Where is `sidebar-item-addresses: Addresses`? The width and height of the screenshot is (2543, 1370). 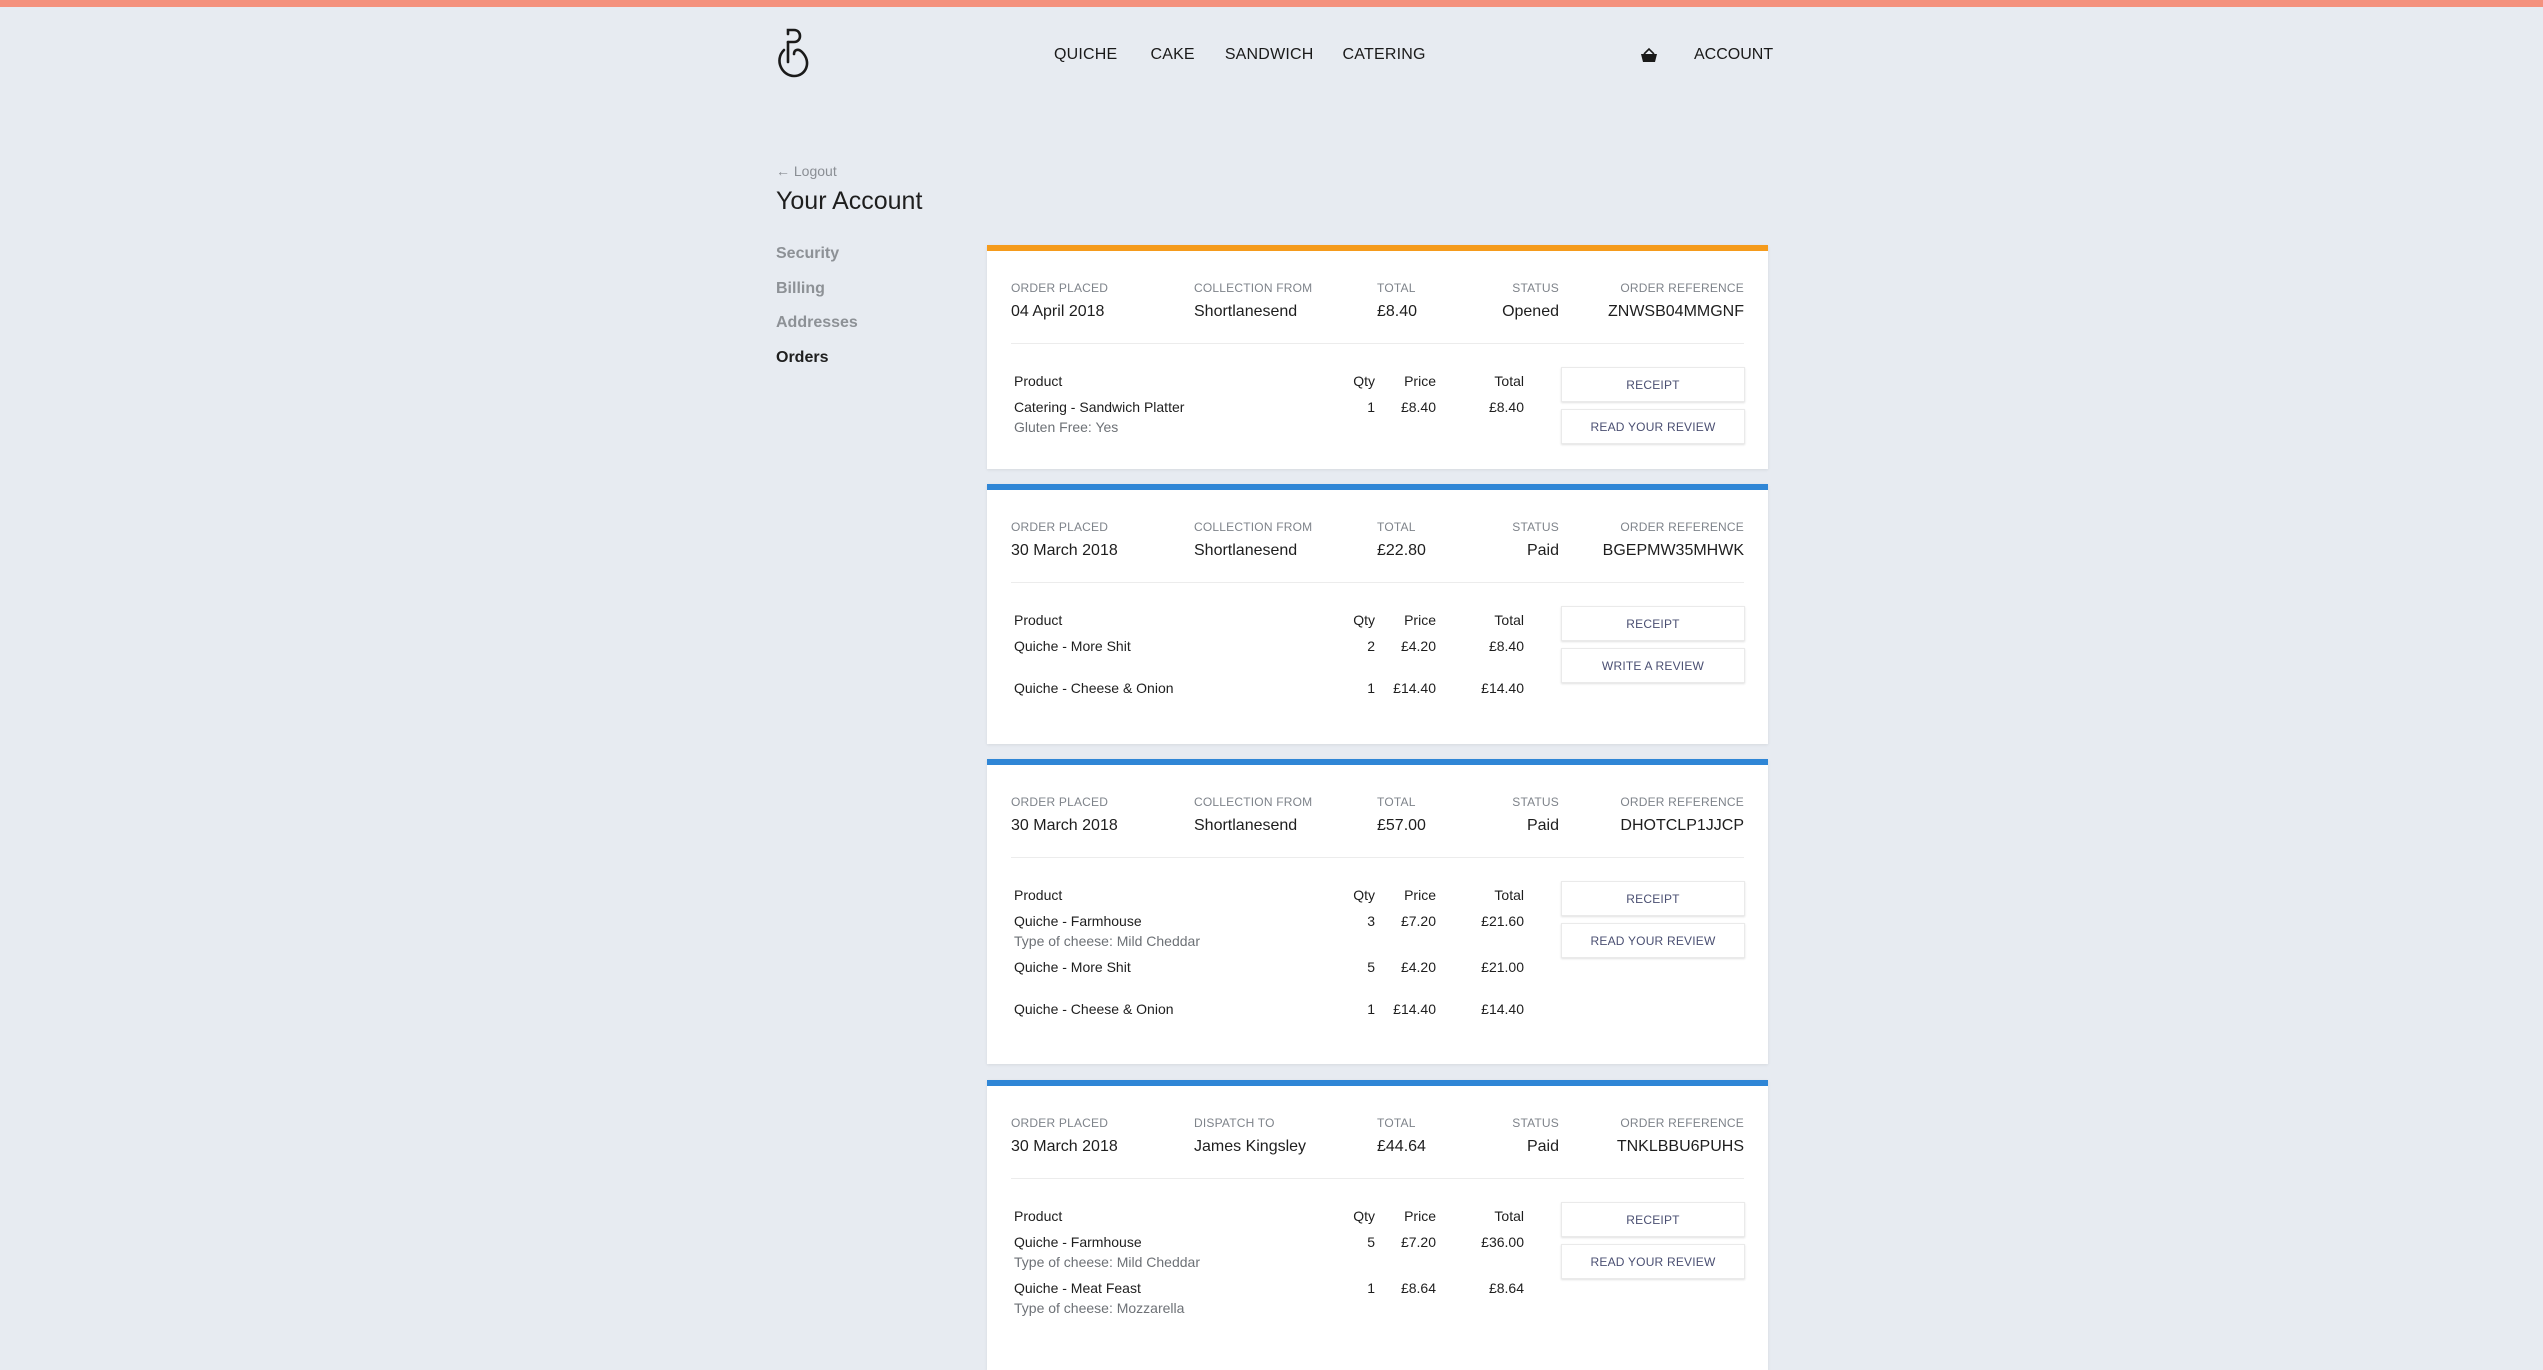 sidebar-item-addresses: Addresses is located at coordinates (817, 331).